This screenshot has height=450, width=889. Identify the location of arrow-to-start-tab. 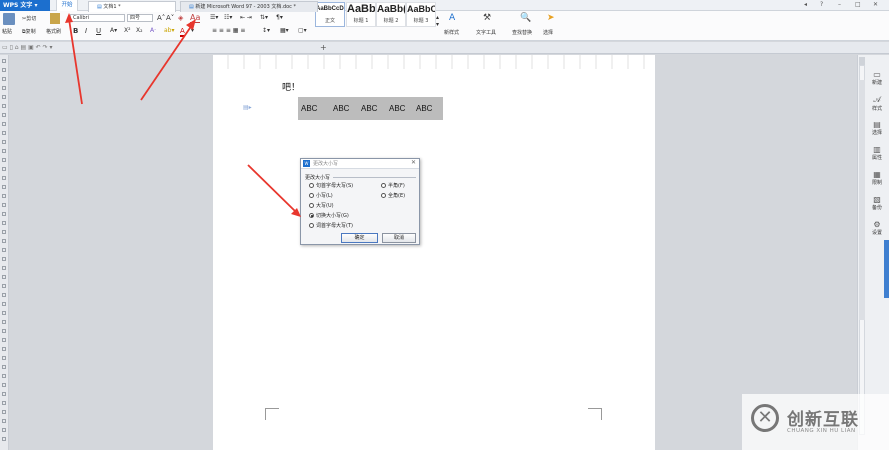
(74, 59).